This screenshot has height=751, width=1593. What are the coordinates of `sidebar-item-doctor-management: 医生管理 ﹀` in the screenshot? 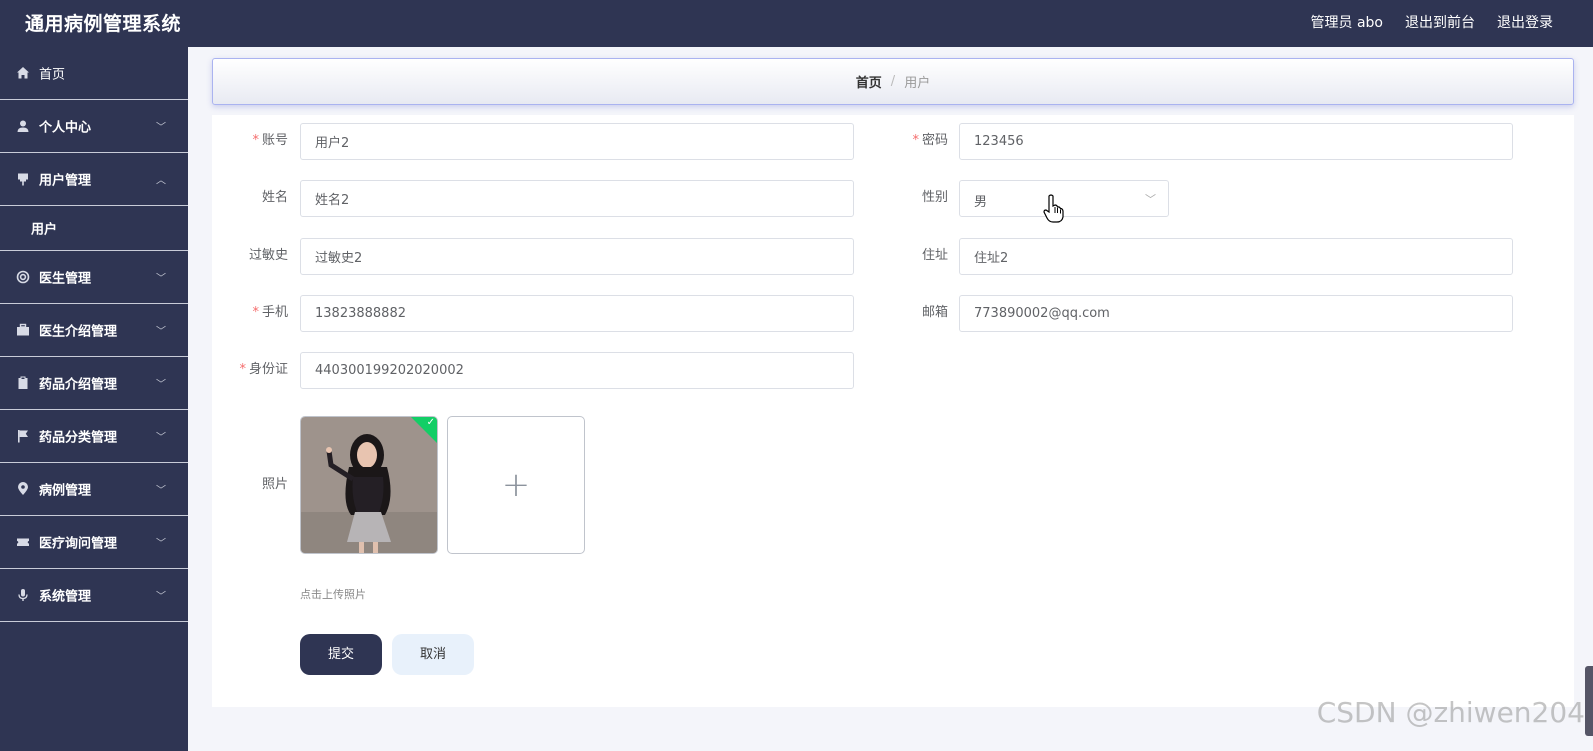 It's located at (94, 277).